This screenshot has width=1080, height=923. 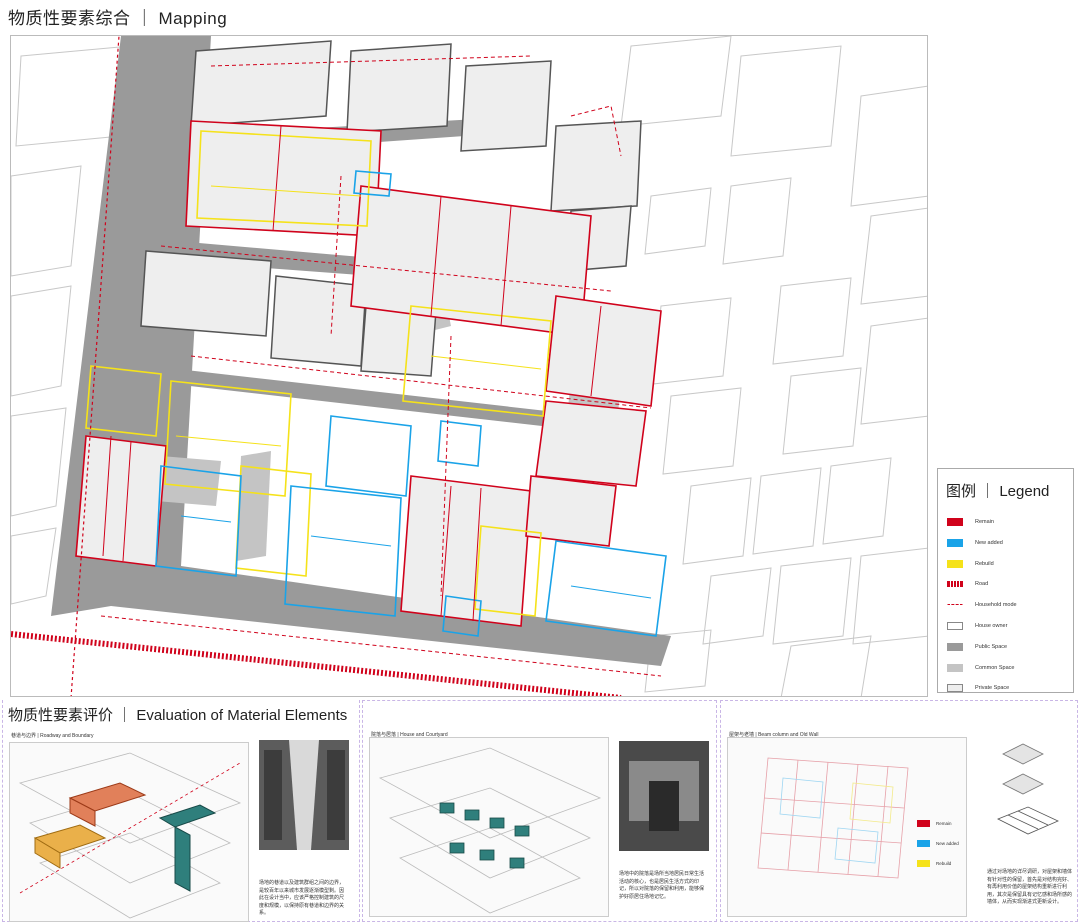 What do you see at coordinates (1009, 647) in the screenshot?
I see `legend-item: Public Space` at bounding box center [1009, 647].